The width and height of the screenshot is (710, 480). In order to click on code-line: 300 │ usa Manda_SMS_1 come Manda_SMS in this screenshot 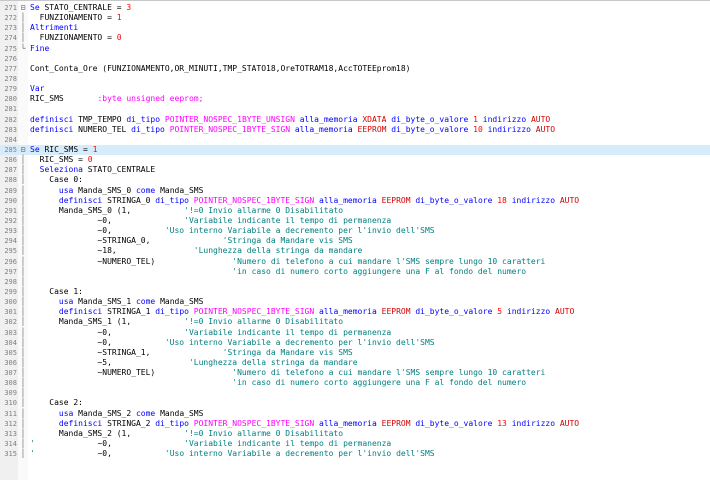, I will do `click(355, 302)`.